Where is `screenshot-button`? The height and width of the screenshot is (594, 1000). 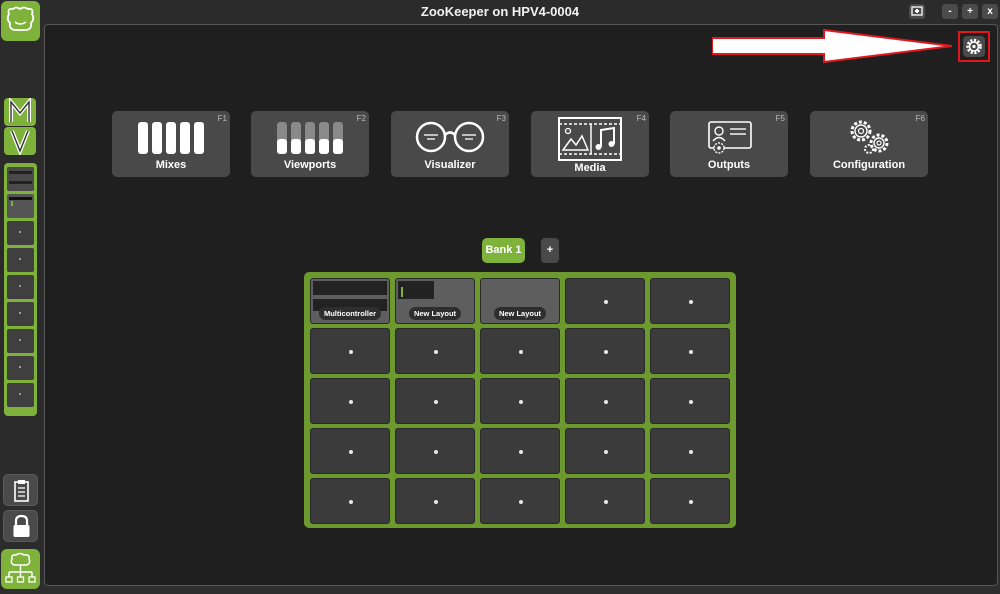 screenshot-button is located at coordinates (917, 11).